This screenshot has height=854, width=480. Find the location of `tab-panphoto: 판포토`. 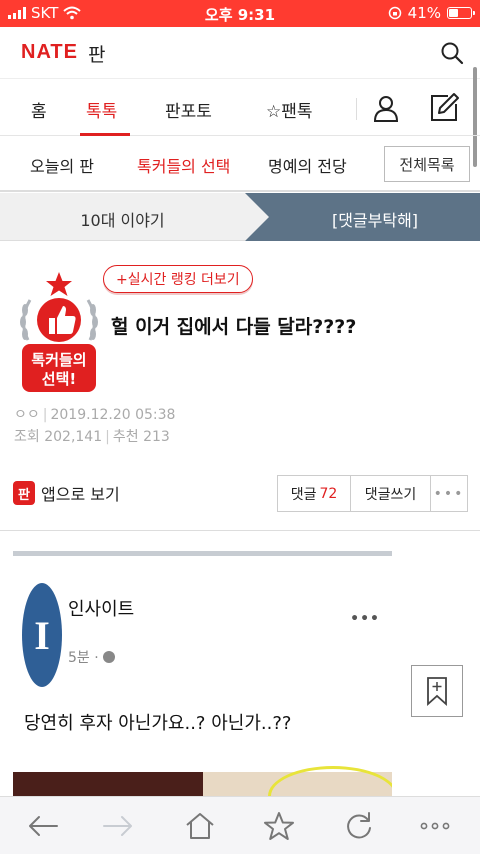

tab-panphoto: 판포토 is located at coordinates (188, 109).